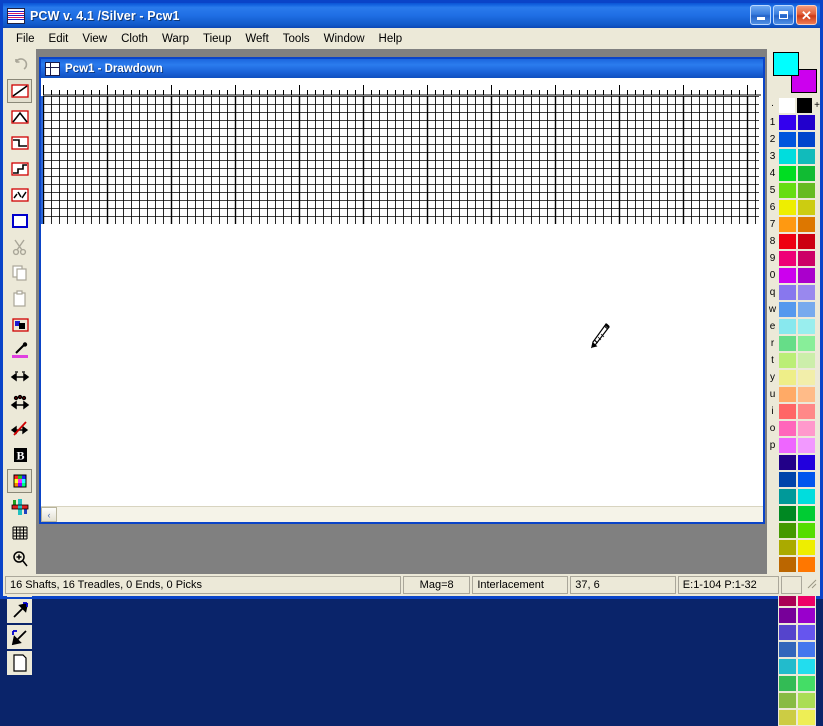 The width and height of the screenshot is (823, 726). I want to click on menu-cloth: Cloth, so click(134, 39).